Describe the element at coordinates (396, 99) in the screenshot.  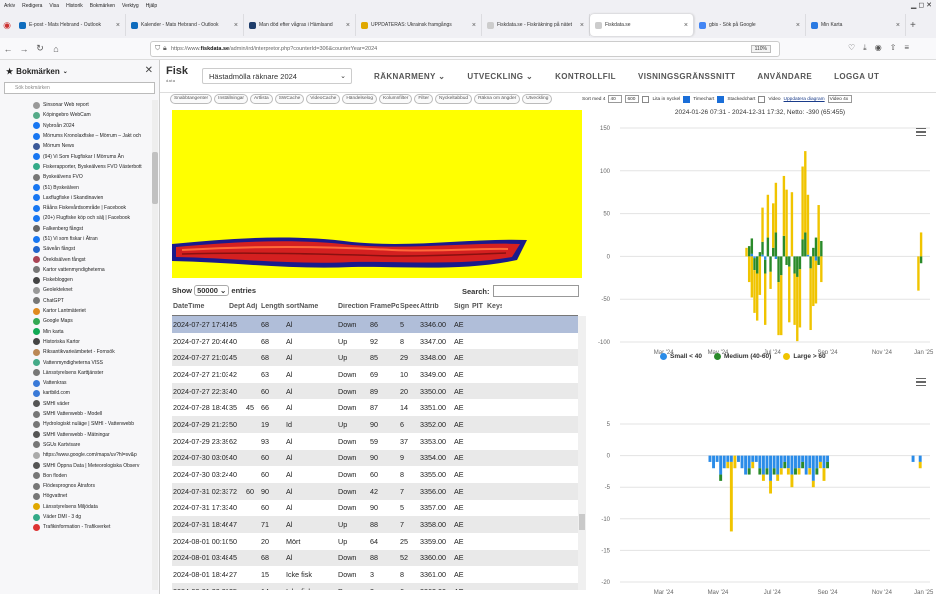
I see `tool-button: Kolumnfilter` at that location.